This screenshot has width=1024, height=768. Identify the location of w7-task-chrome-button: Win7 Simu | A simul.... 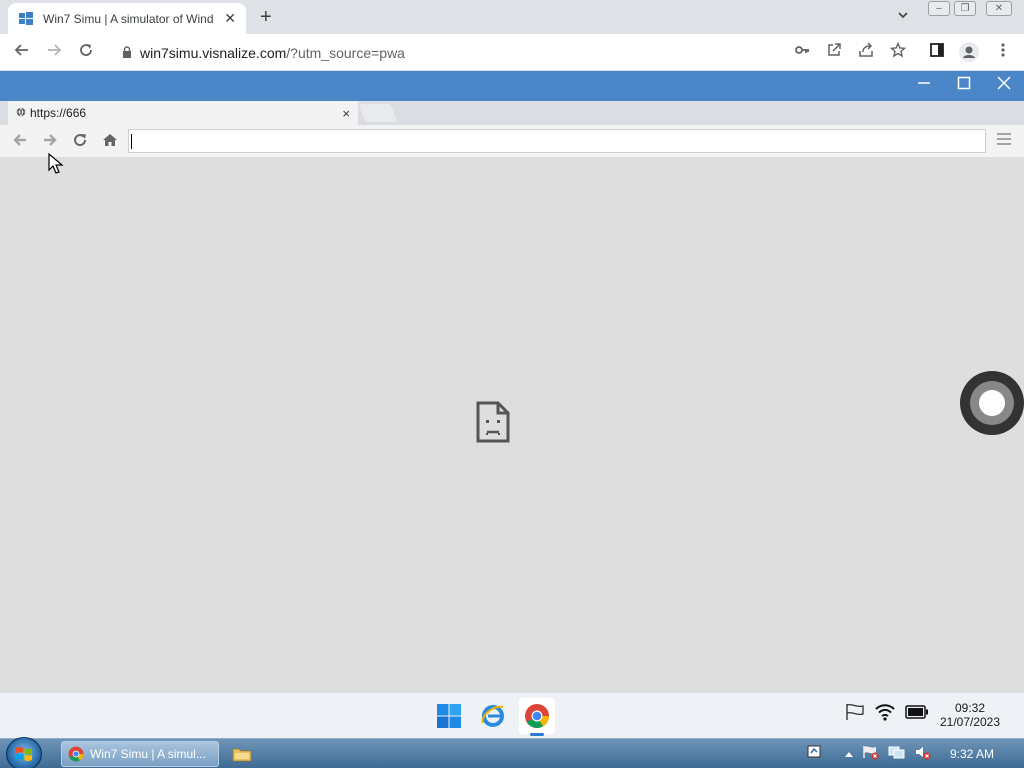
(140, 754).